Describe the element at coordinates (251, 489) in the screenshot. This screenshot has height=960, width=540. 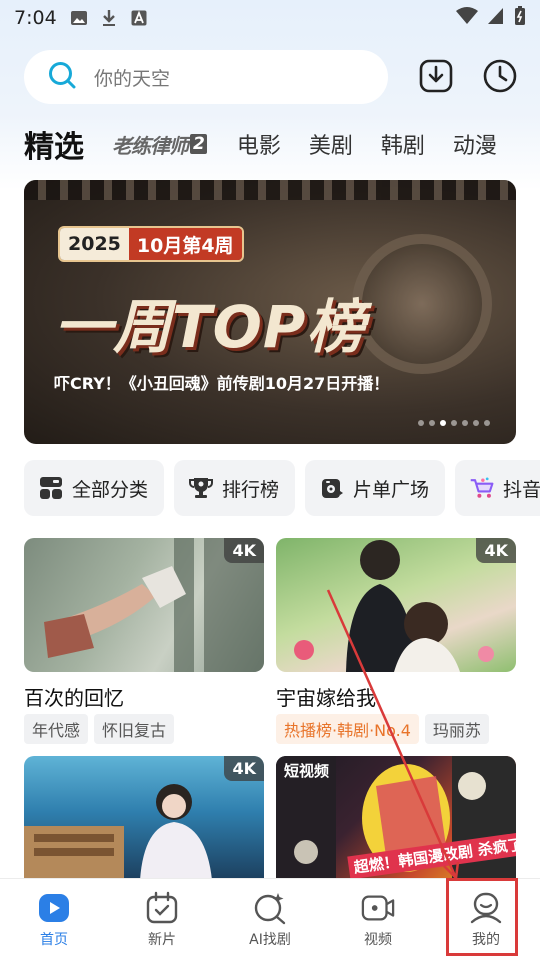
I see `chip-label: 排行榜` at that location.